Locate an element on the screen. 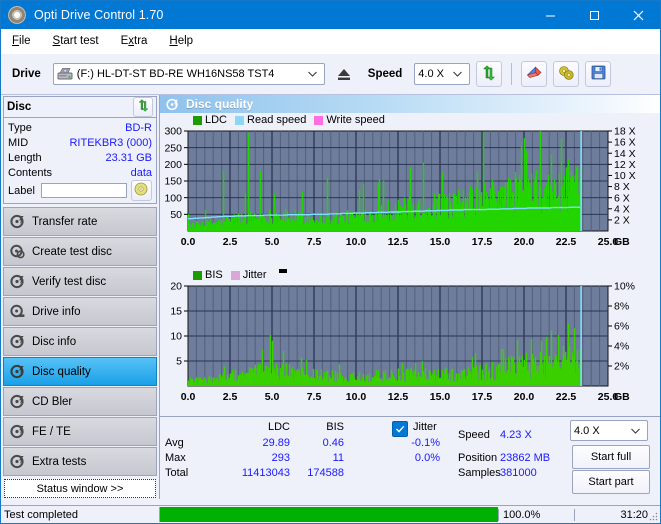 The image size is (661, 524). disc-row-contents-key: Contents is located at coordinates (30, 172).